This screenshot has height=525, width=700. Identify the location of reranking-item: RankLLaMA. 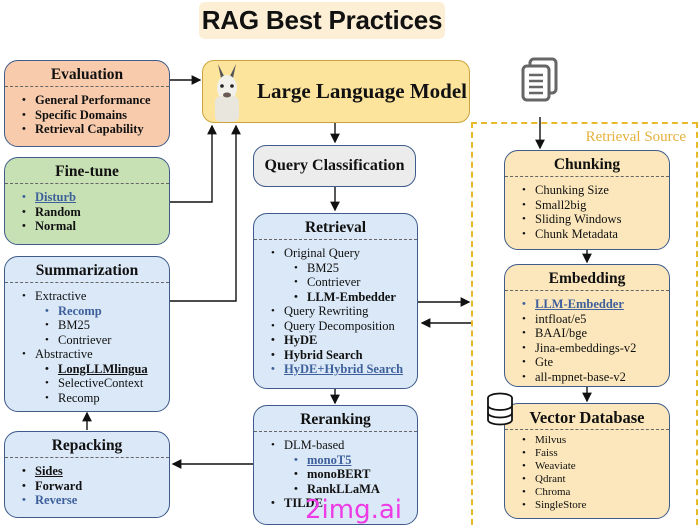
(335, 489).